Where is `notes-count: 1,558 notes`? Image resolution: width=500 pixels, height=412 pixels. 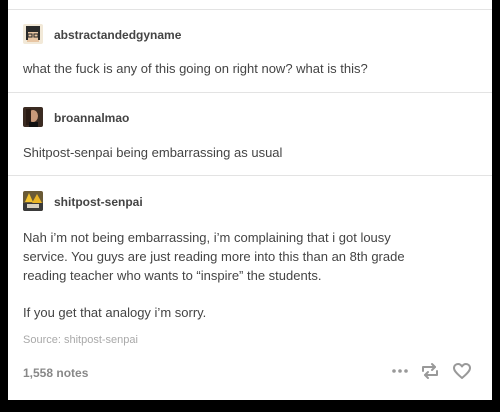
notes-count: 1,558 notes is located at coordinates (55, 373).